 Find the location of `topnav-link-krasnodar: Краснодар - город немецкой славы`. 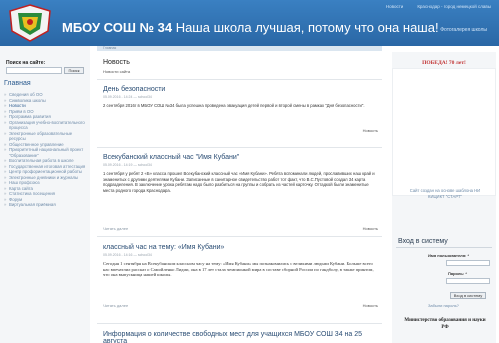

topnav-link-krasnodar: Краснодар - город немецкой славы is located at coordinates (454, 6).